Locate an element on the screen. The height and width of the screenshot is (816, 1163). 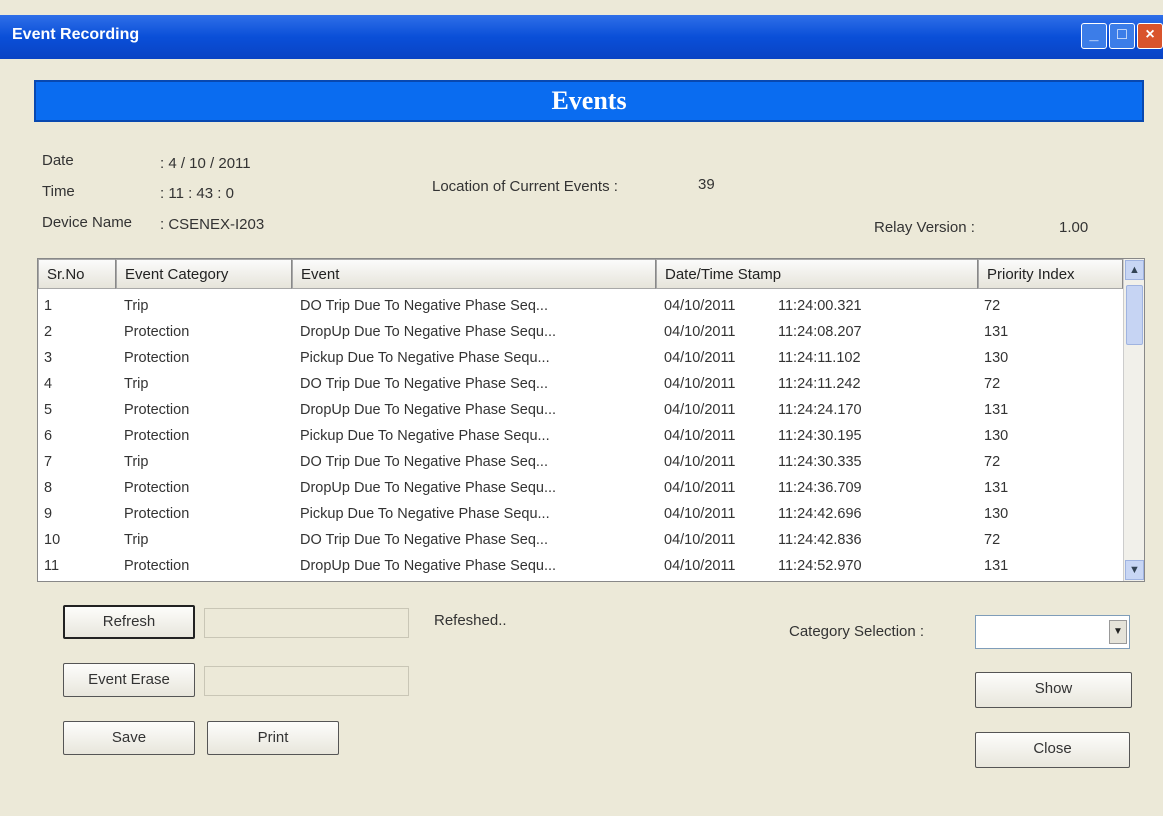
banner-title: Events is located at coordinates (589, 100).